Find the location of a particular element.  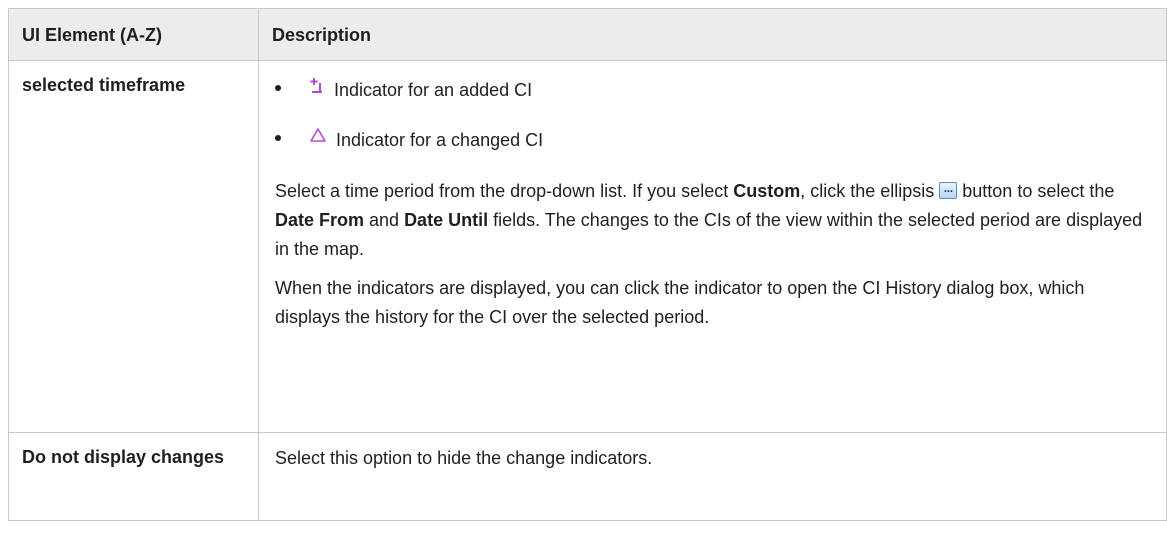

custom-label: Custom is located at coordinates (767, 191).